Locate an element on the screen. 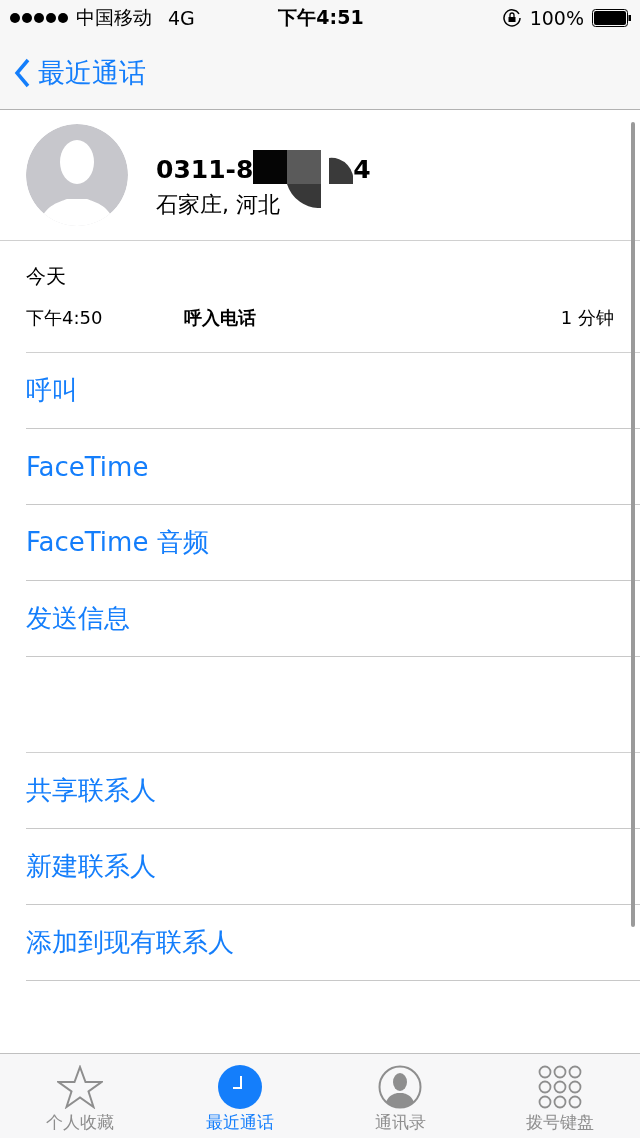 Image resolution: width=640 pixels, height=1138 pixels. location-text: 石家庄, 河北 is located at coordinates (218, 205).